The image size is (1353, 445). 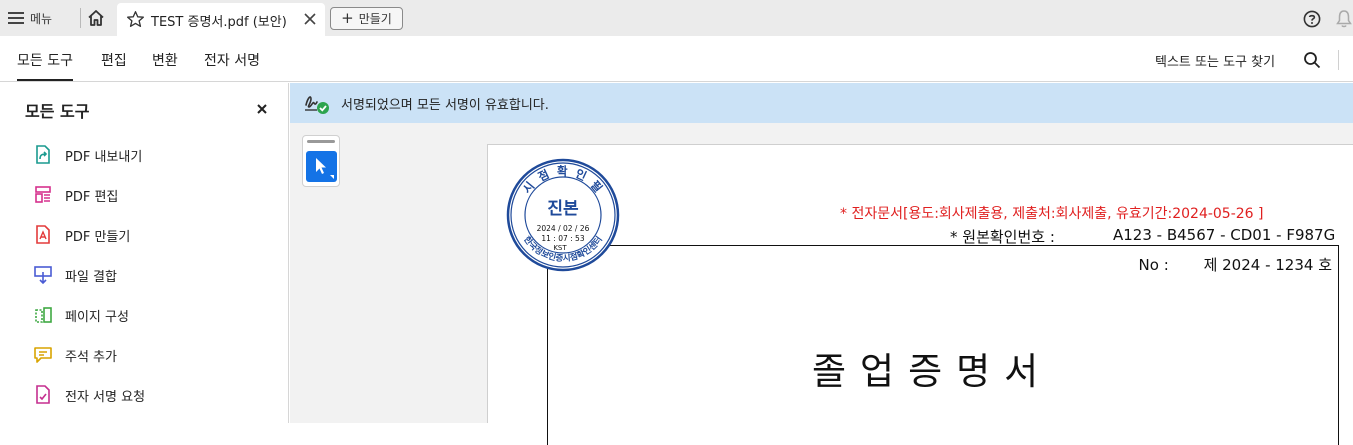 I want to click on close-panel-icon, so click(x=262, y=109).